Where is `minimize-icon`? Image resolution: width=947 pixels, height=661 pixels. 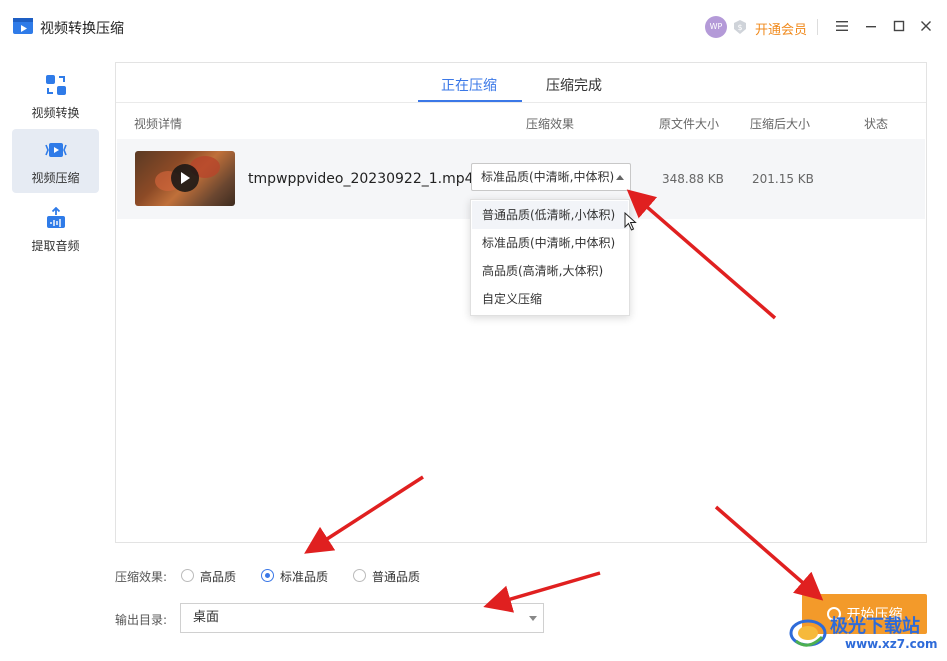 minimize-icon is located at coordinates (871, 27).